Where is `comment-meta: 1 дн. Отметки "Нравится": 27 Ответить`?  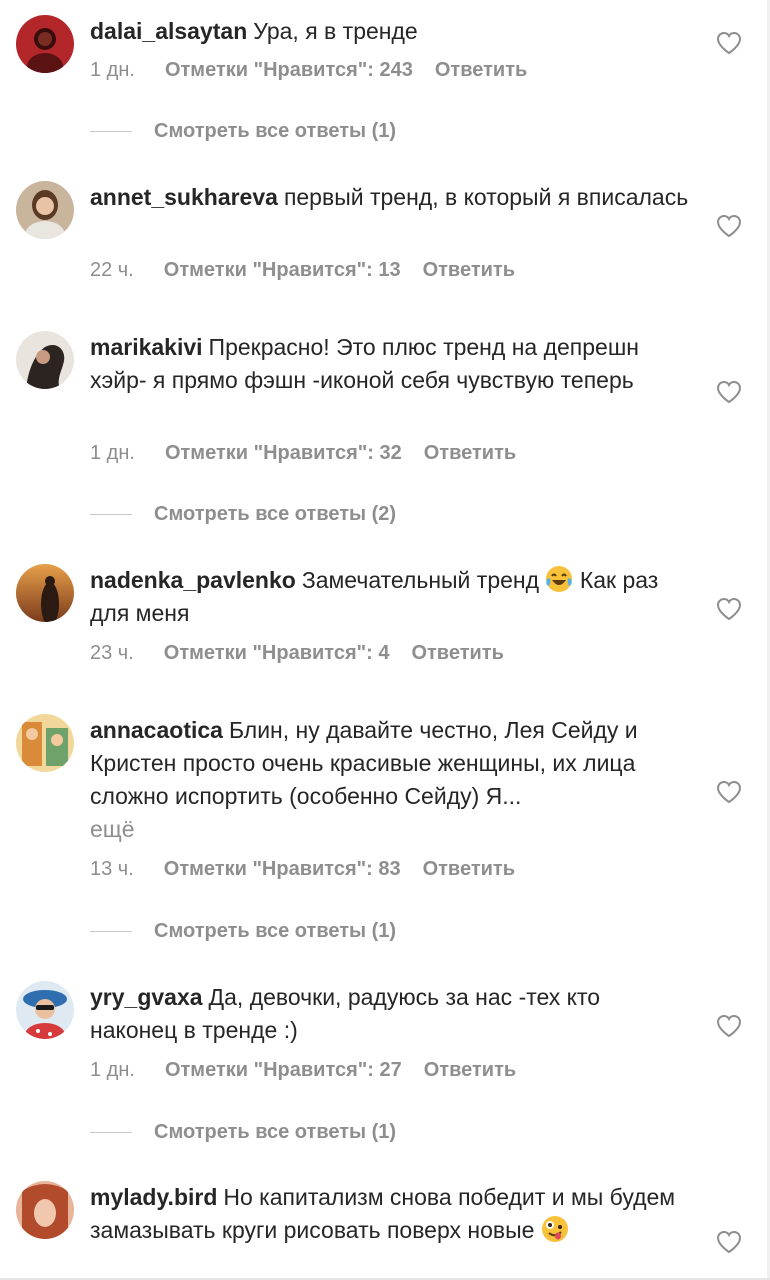
comment-meta: 1 дн. Отметки "Нравится": 27 Ответить is located at coordinates (303, 1070).